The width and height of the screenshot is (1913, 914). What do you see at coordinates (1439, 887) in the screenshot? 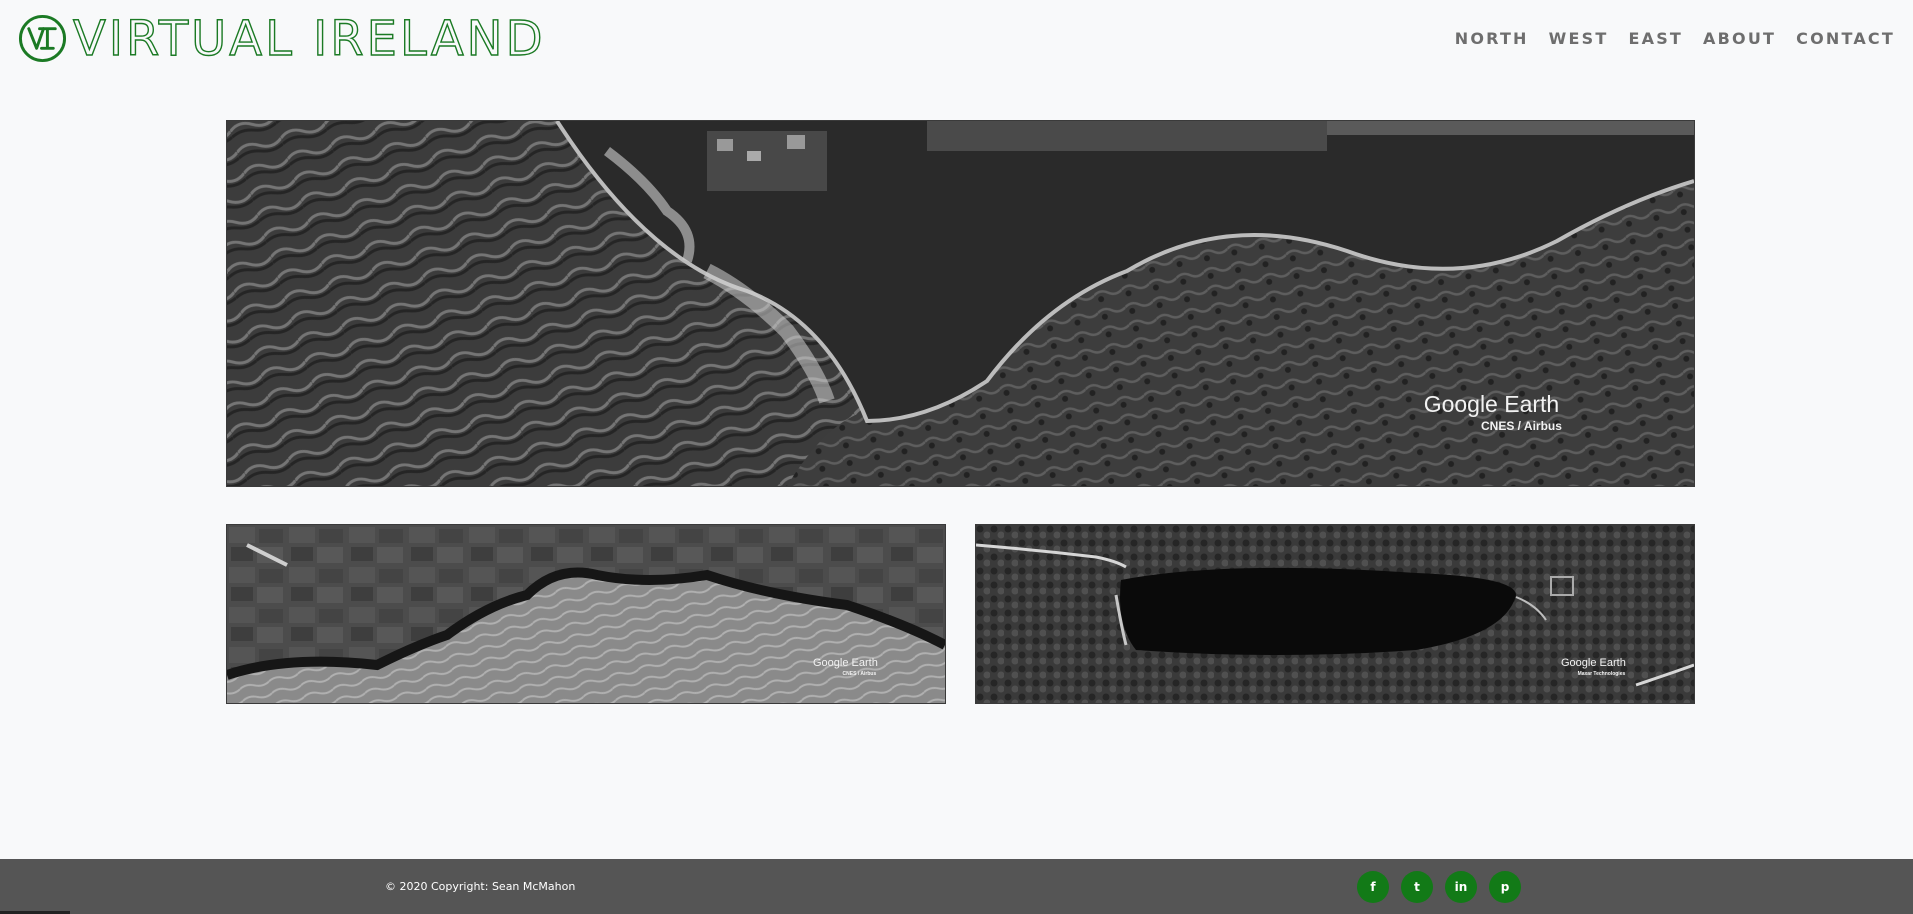
I see `social-links: f t in p` at bounding box center [1439, 887].